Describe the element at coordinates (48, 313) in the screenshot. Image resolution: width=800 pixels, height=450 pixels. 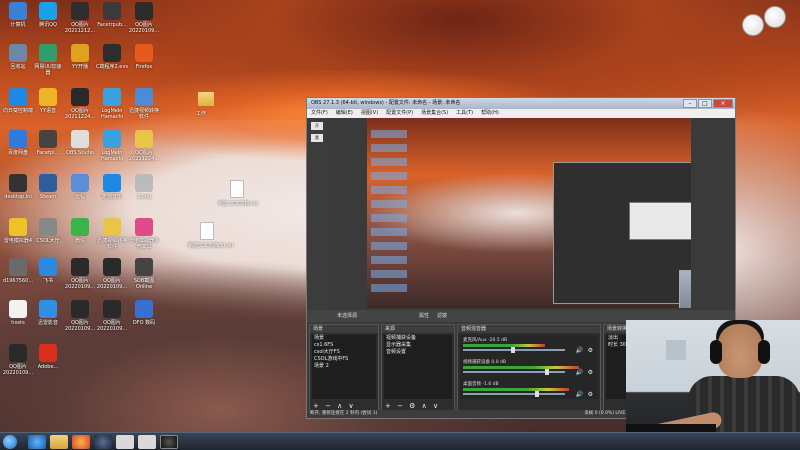
I see `desktop-icon: 迅雷影音` at that location.